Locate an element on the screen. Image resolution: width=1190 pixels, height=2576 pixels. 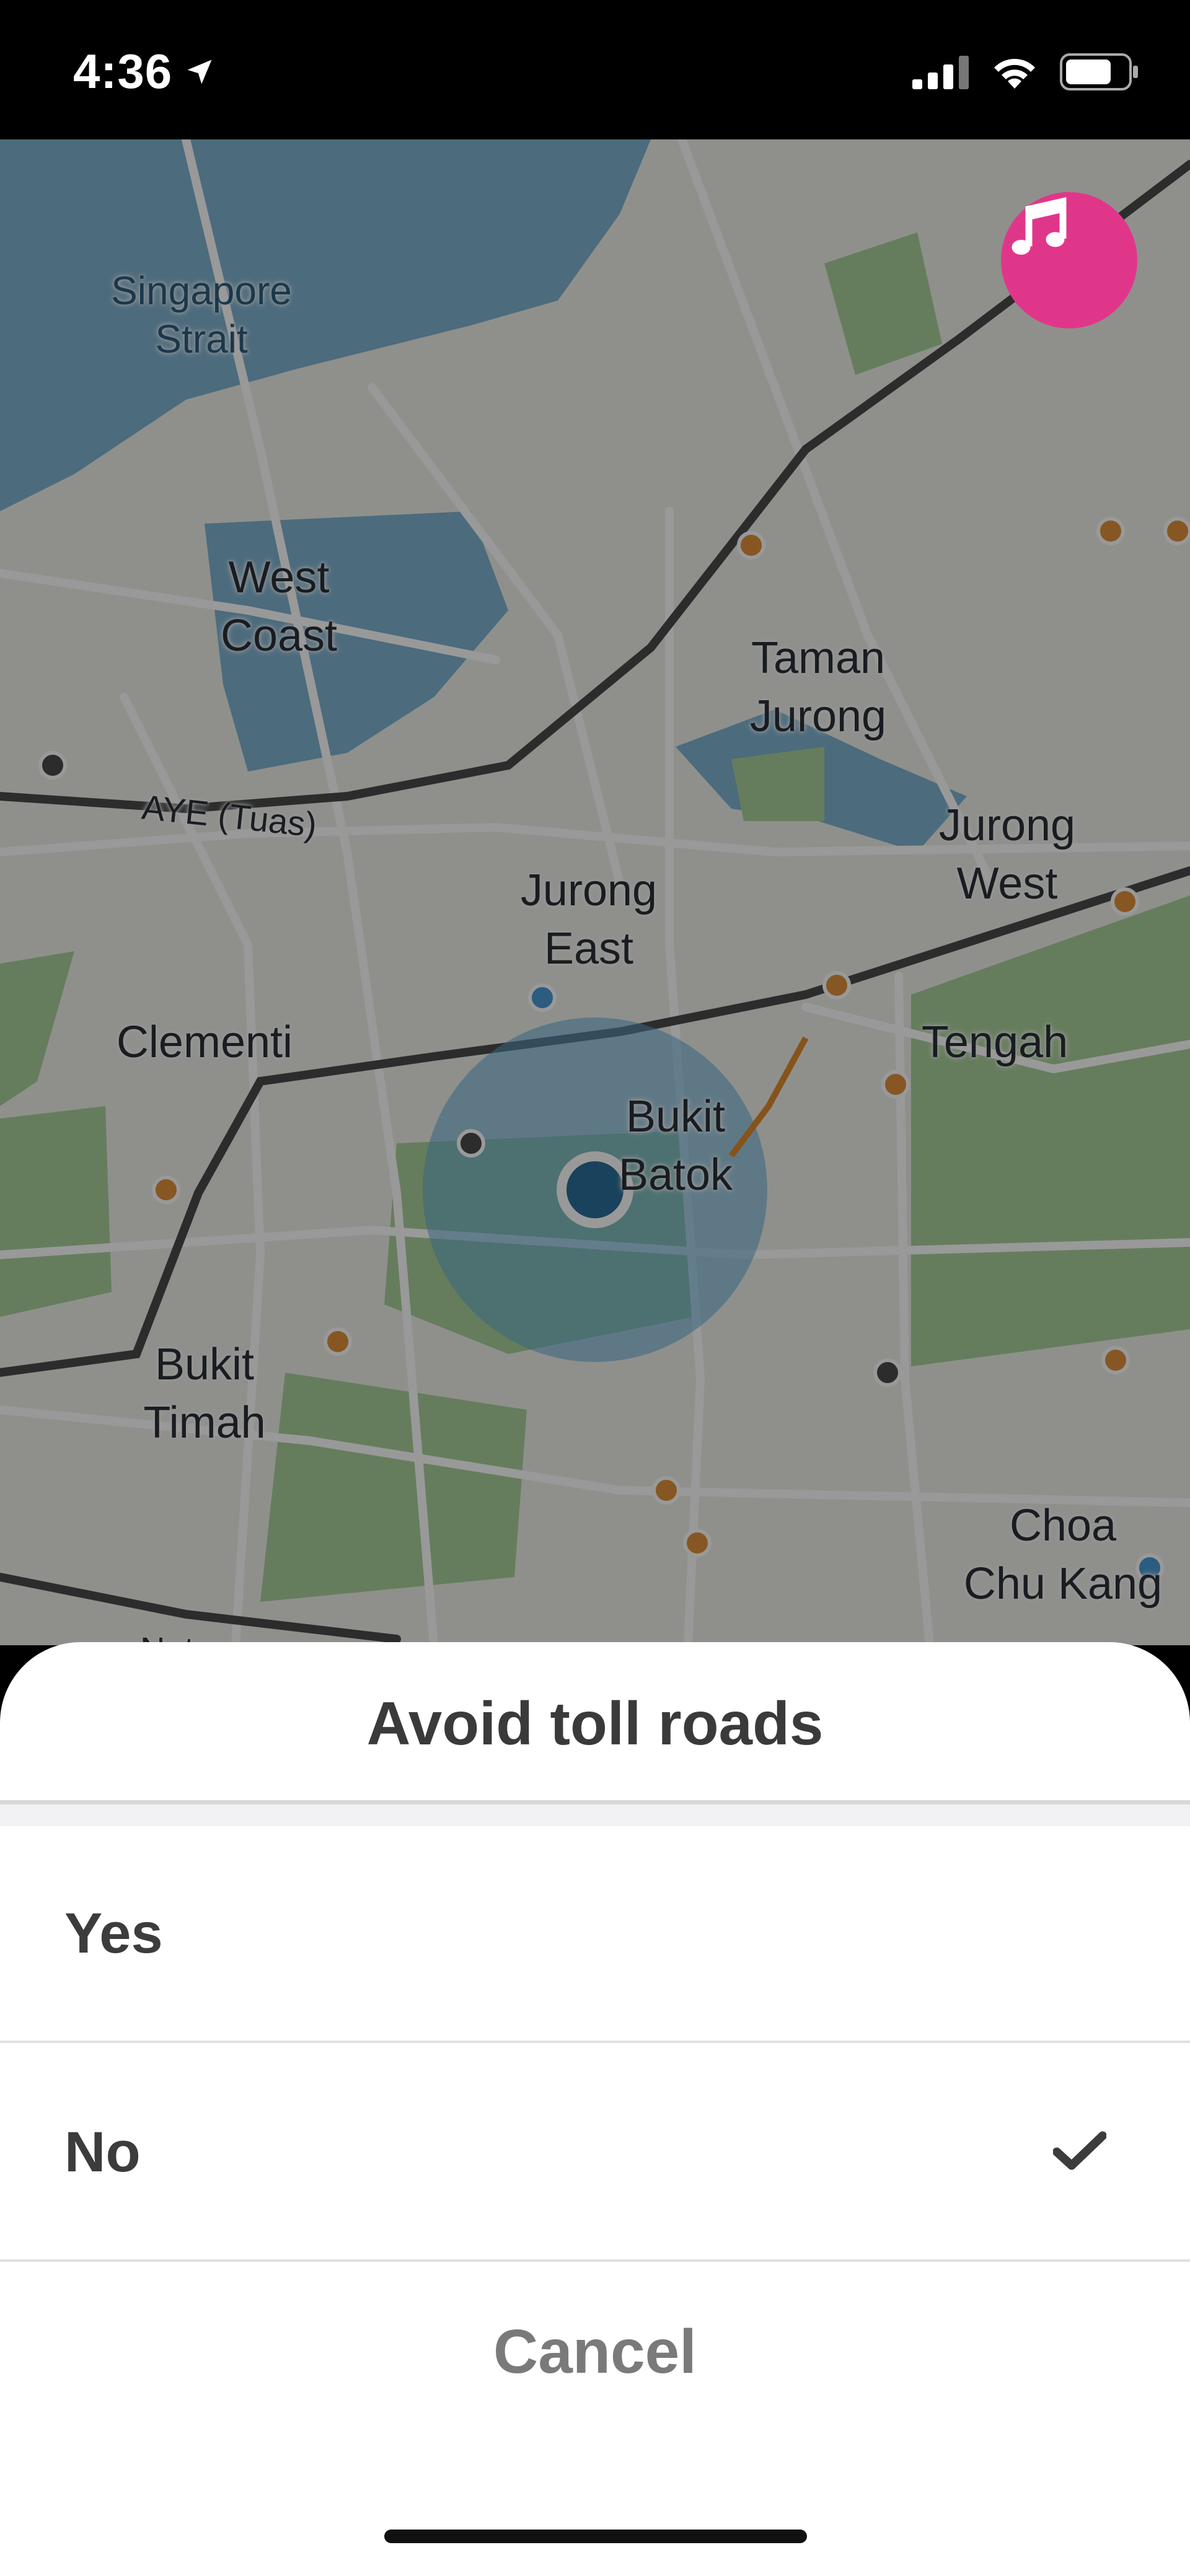
map-label-singapore-strait: Singapore Strait is located at coordinates (201, 314).